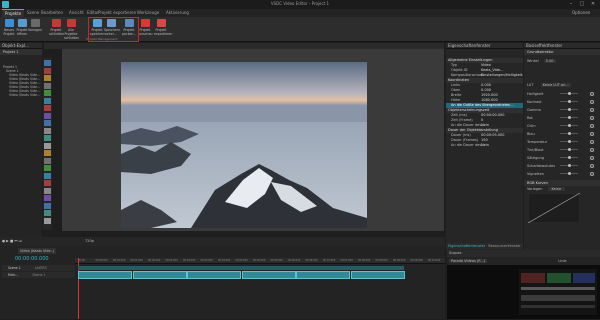  I want to click on ribbon-button: Projekt öffnen, so click(22, 29).